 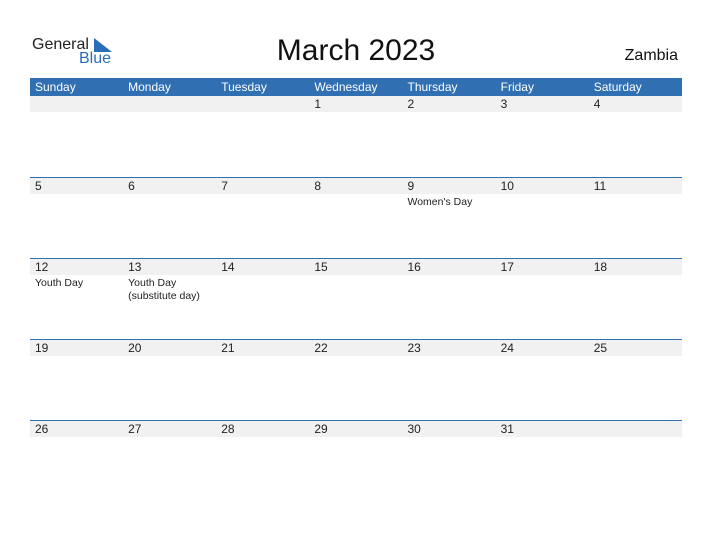 I want to click on weekday-wednesday: Wednesday, so click(x=346, y=87).